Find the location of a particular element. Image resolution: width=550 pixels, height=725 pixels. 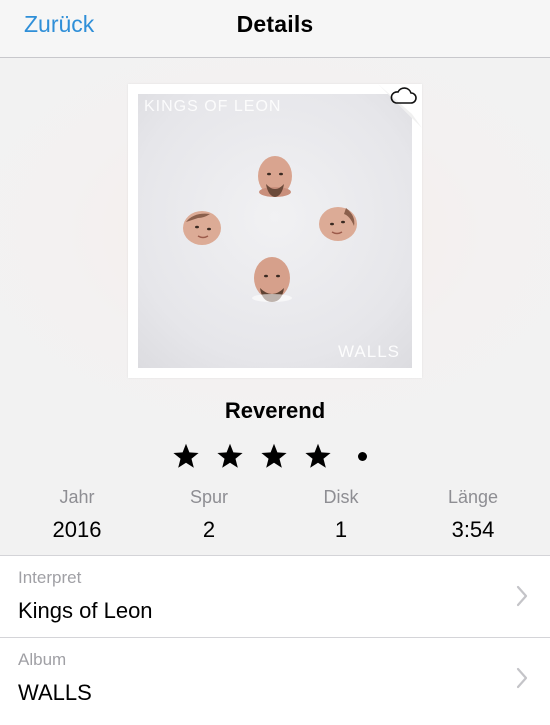

meta-value: 1 is located at coordinates (341, 529).